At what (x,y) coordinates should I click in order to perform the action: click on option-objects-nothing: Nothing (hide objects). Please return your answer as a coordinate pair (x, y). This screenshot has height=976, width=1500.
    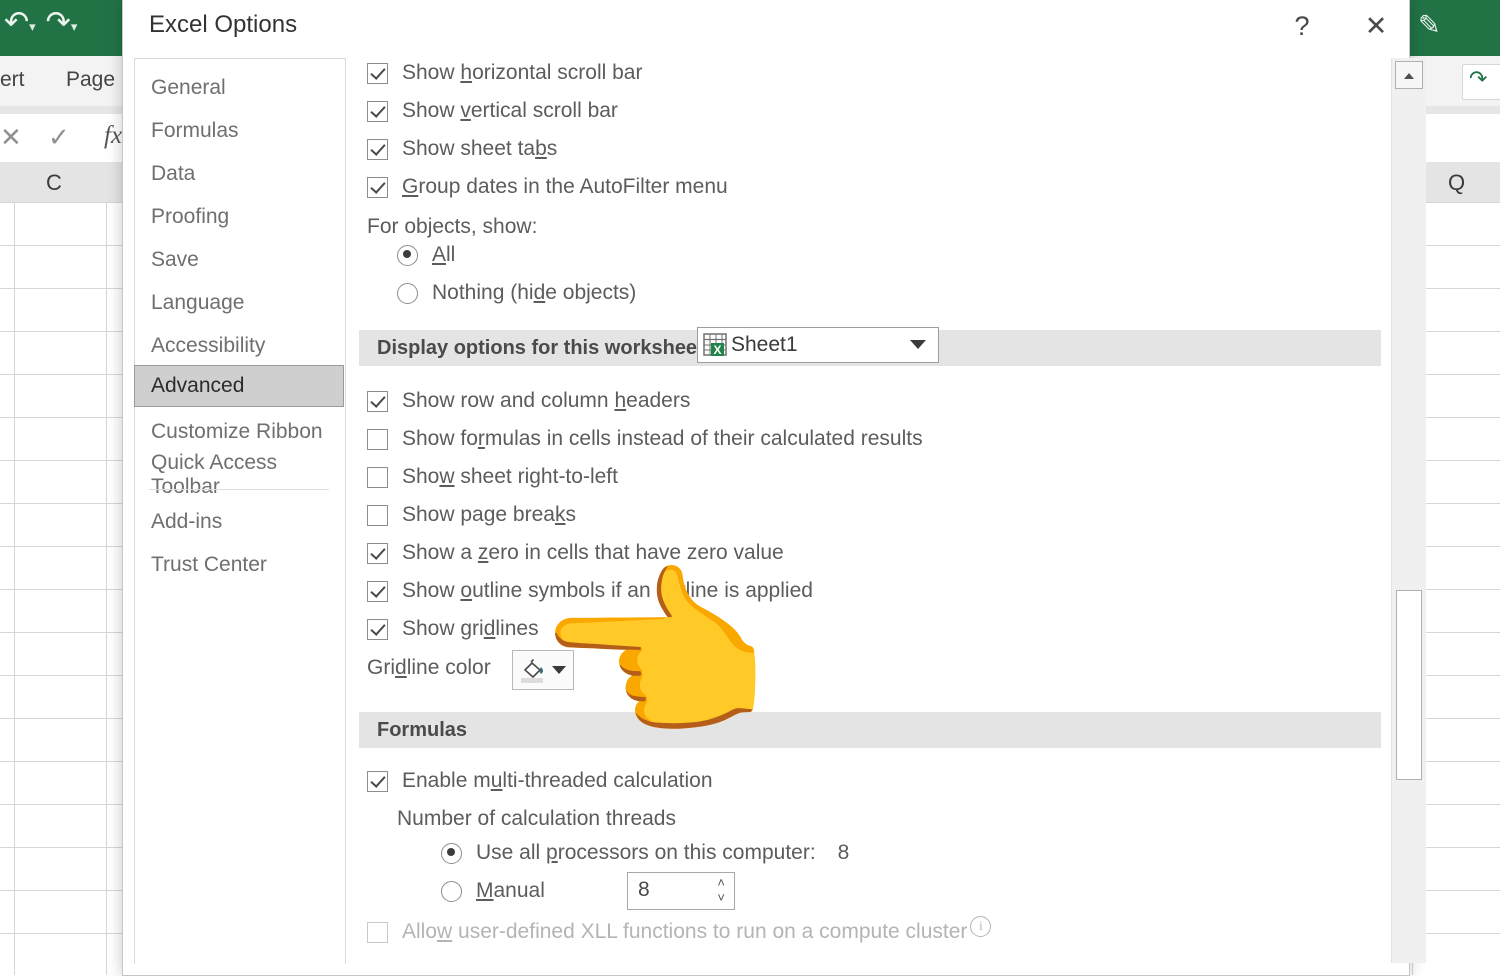
    Looking at the image, I should click on (516, 293).